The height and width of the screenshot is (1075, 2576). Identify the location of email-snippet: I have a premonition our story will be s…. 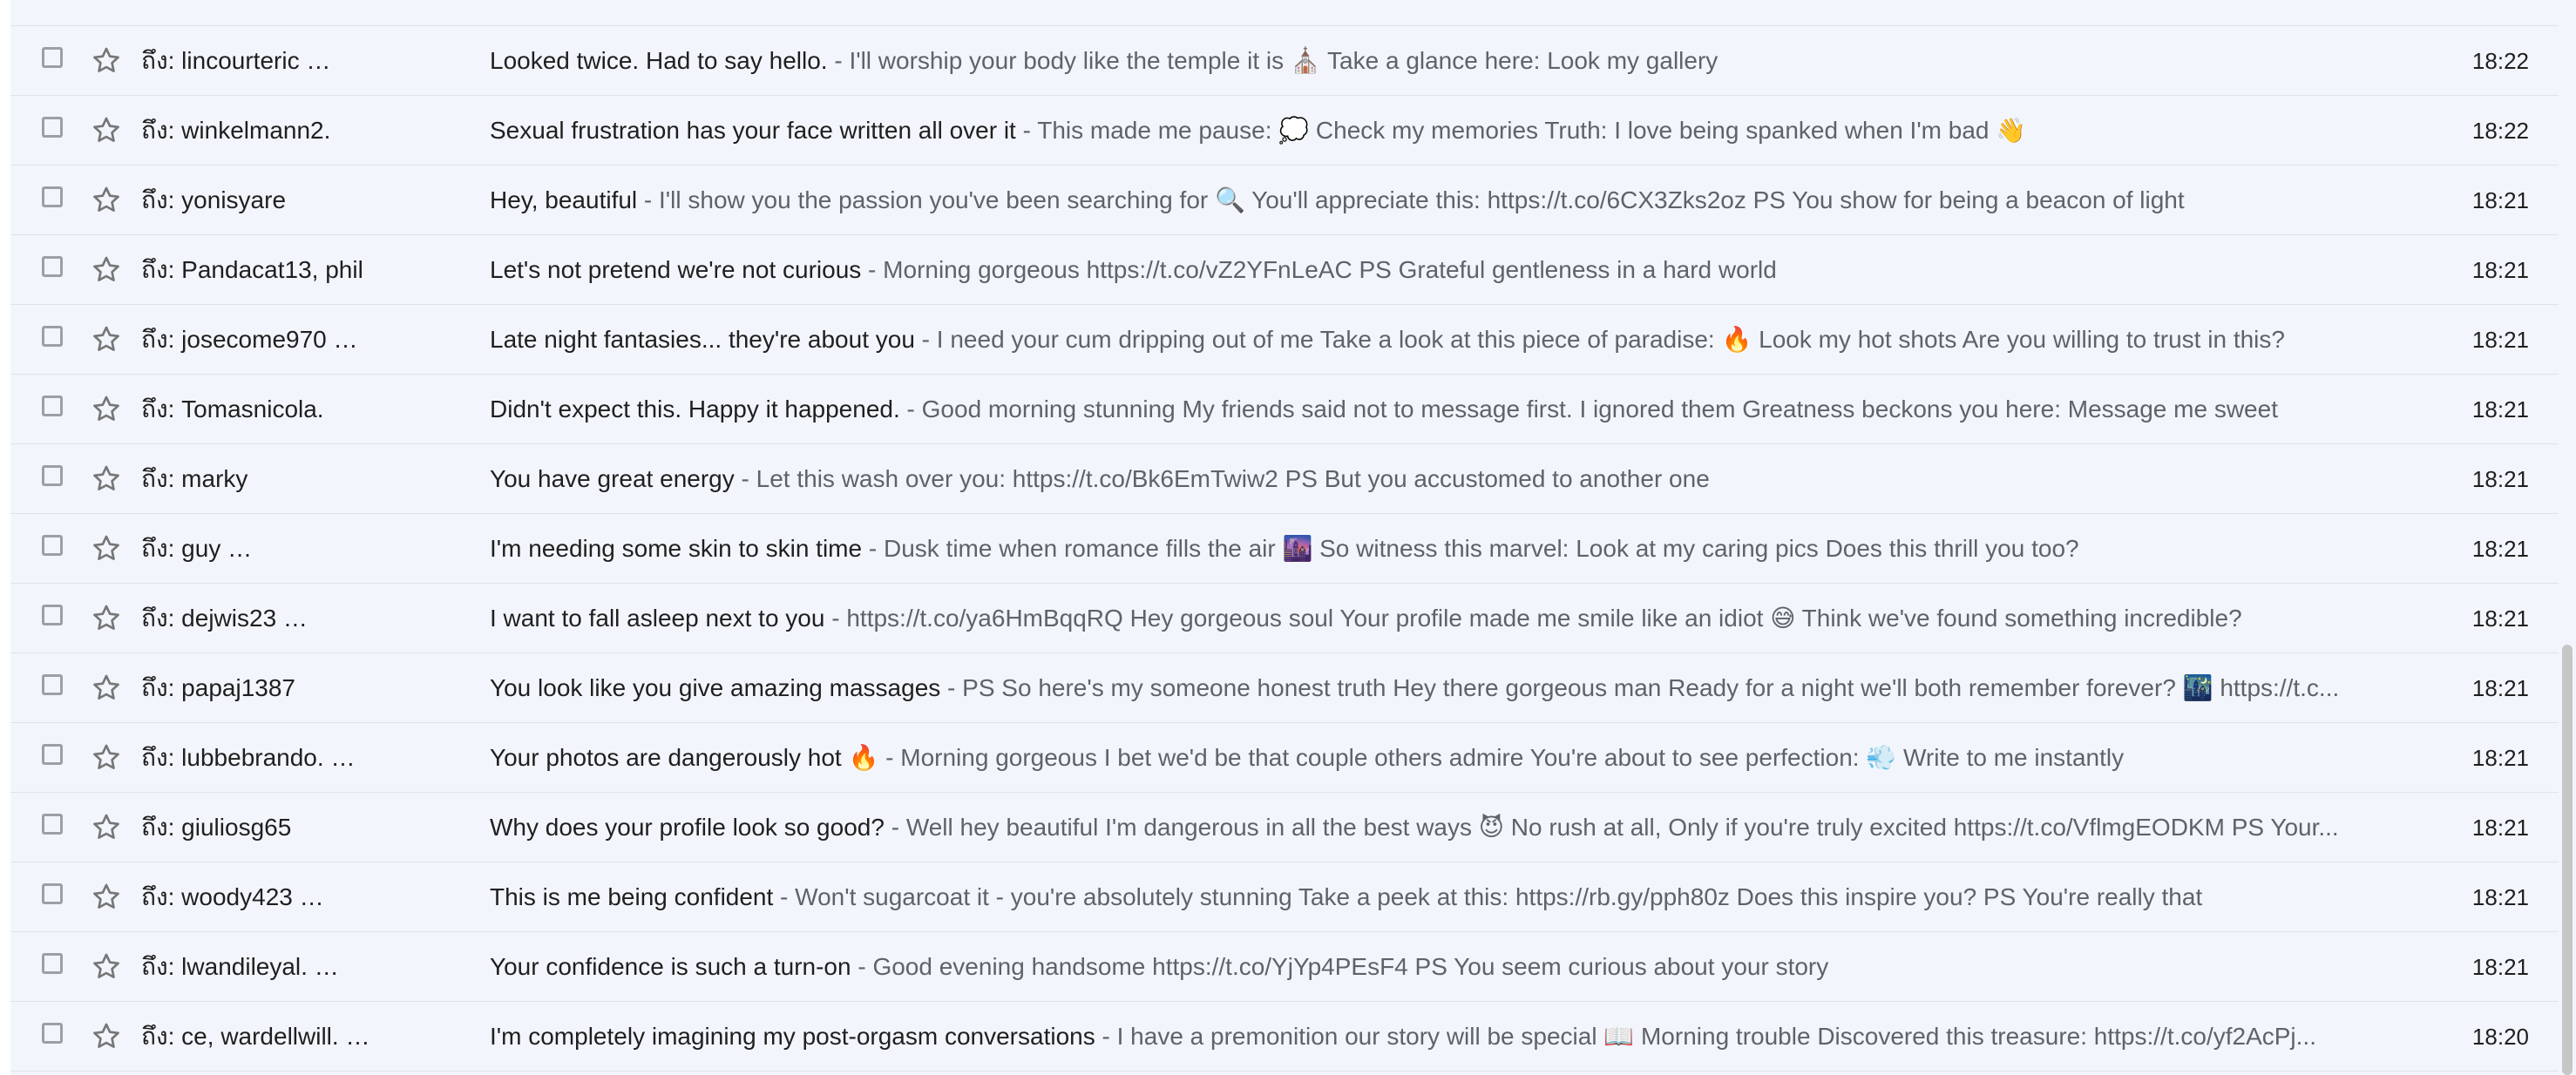
(1716, 1036).